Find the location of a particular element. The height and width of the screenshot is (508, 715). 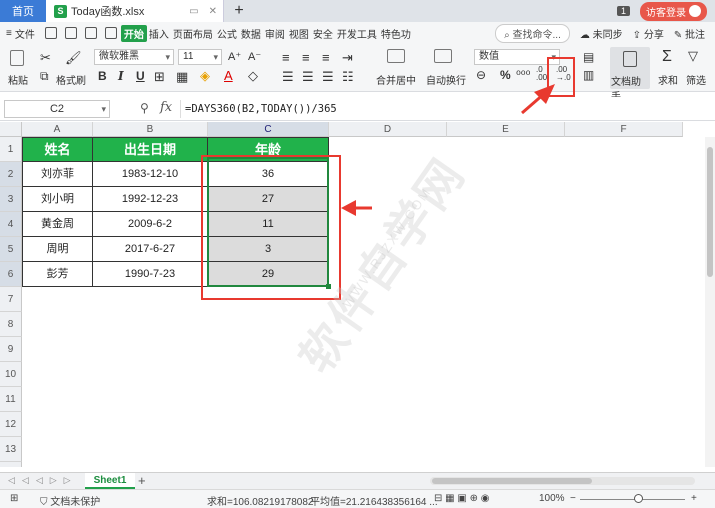

view-mode-icons: ⊟ ▦ ▣ ⊕ ◉ is located at coordinates (462, 498).